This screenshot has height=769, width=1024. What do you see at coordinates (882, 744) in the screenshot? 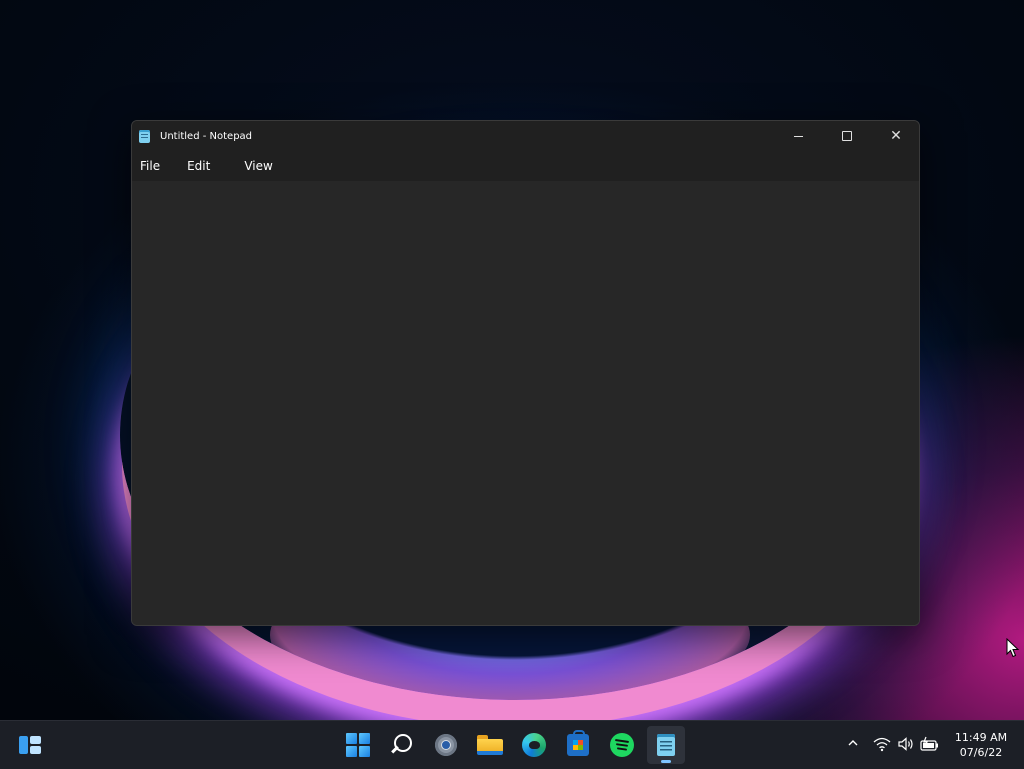
I see `wifi-icon` at bounding box center [882, 744].